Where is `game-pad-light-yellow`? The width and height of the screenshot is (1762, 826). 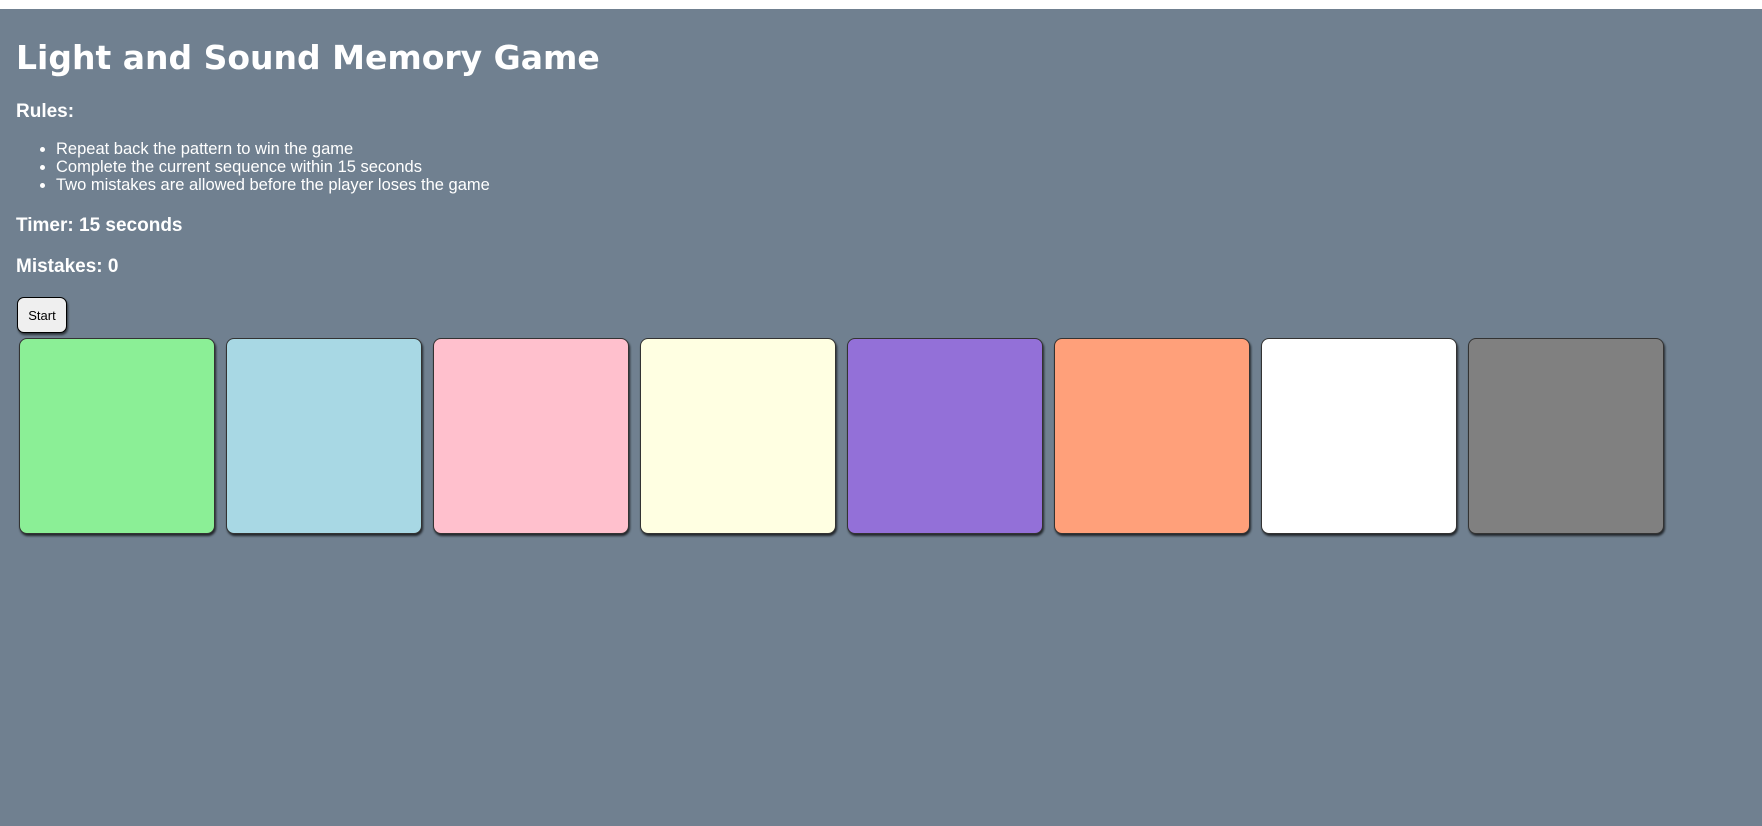
game-pad-light-yellow is located at coordinates (738, 436).